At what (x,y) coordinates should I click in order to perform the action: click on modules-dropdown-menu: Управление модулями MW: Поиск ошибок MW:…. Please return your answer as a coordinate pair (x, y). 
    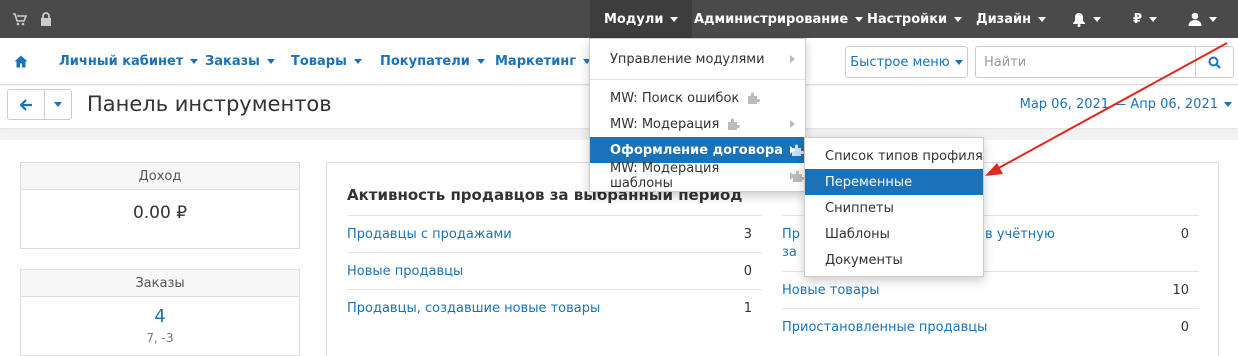
    Looking at the image, I should click on (697, 115).